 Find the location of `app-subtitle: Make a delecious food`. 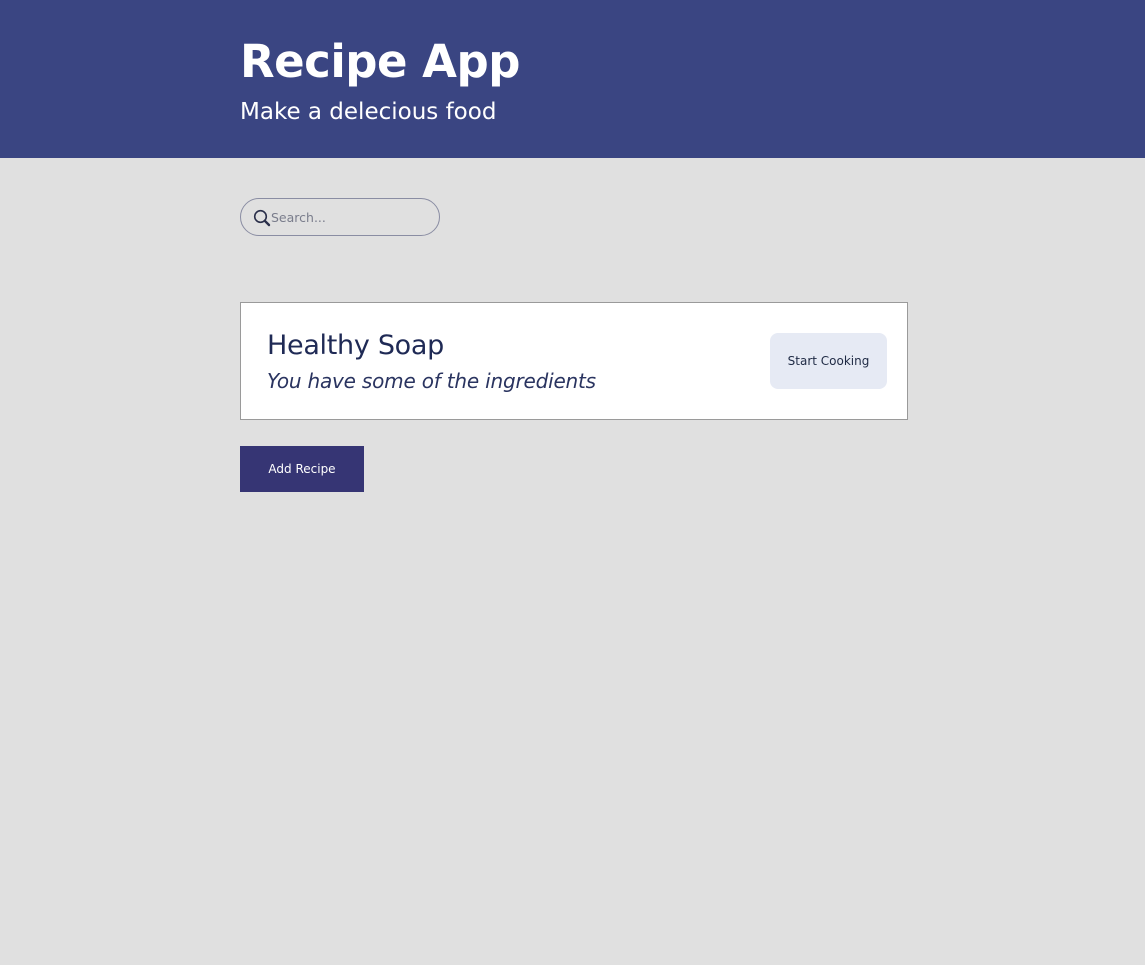

app-subtitle: Make a delecious food is located at coordinates (368, 112).